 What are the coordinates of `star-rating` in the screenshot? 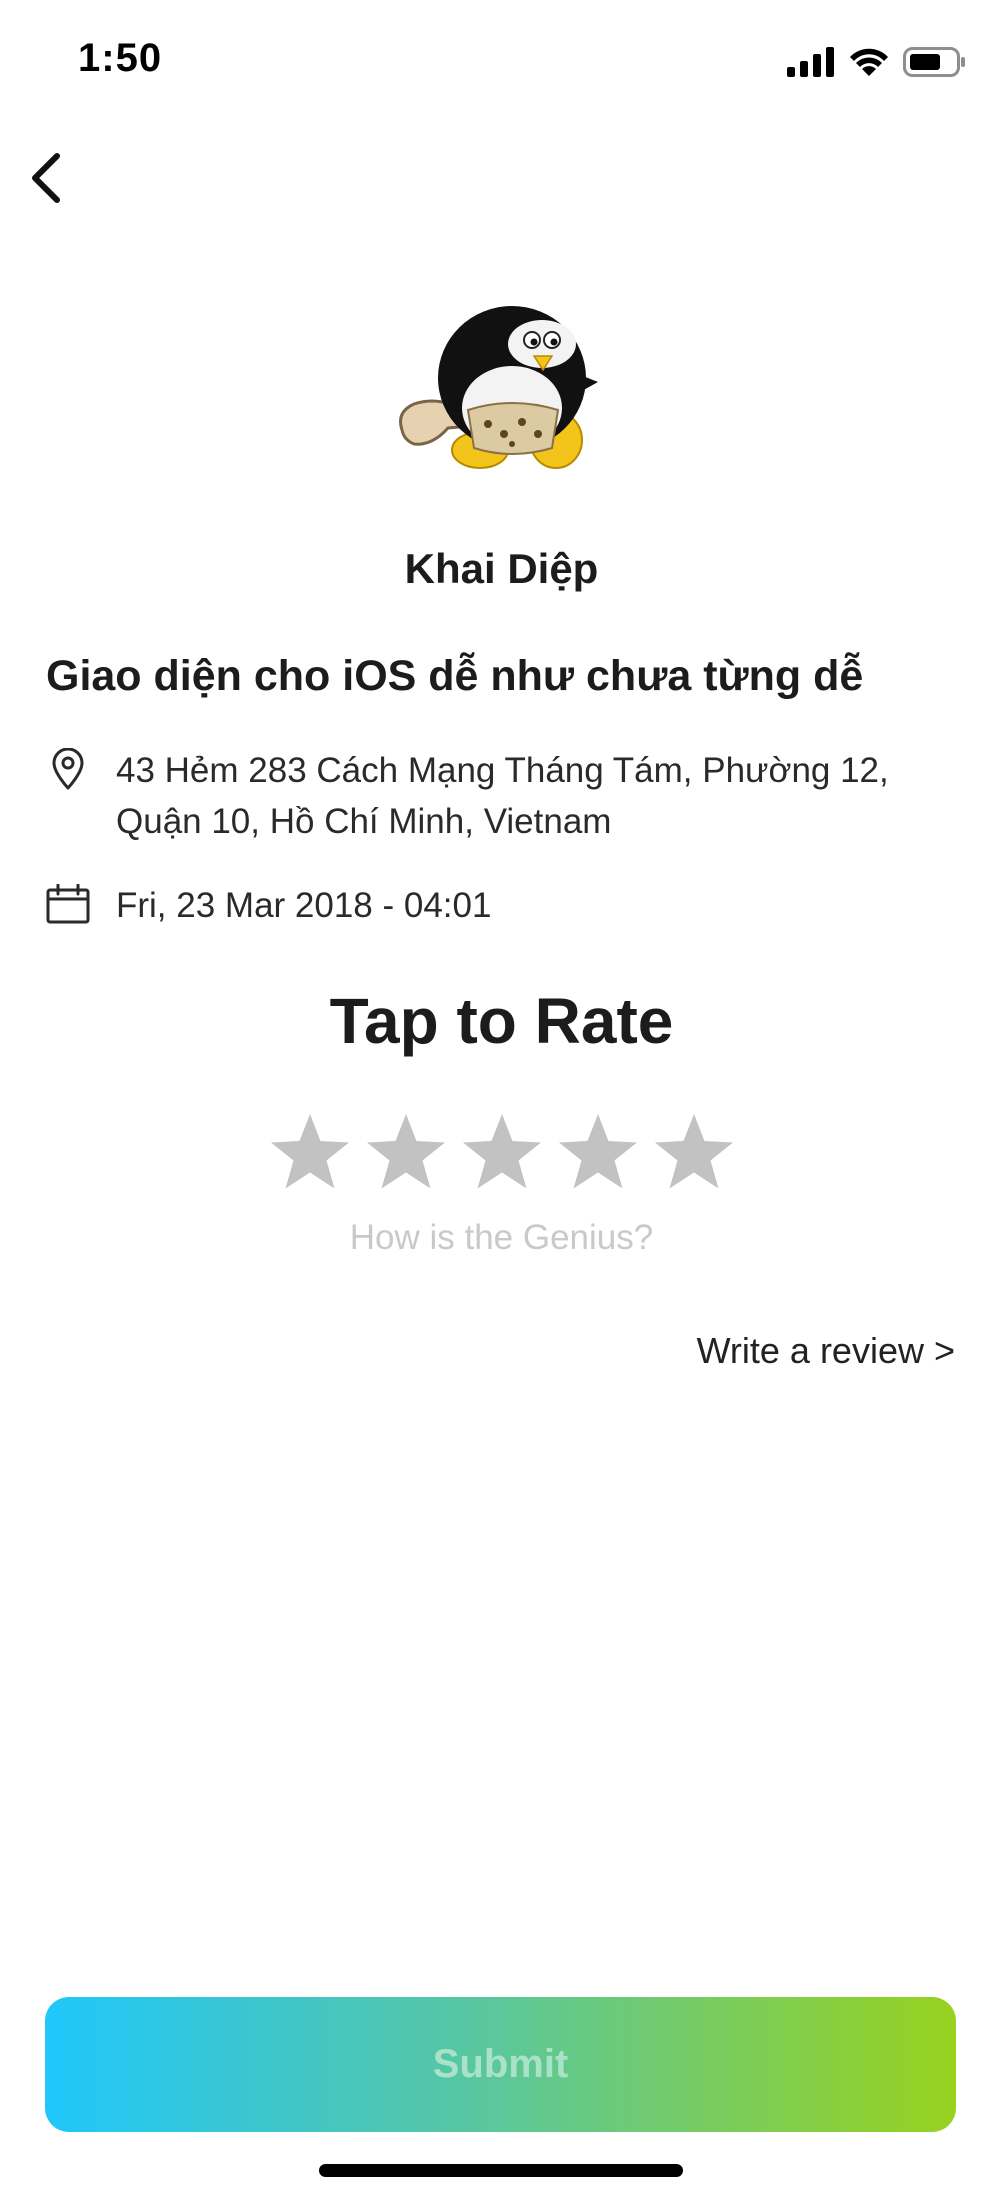 It's located at (502, 1153).